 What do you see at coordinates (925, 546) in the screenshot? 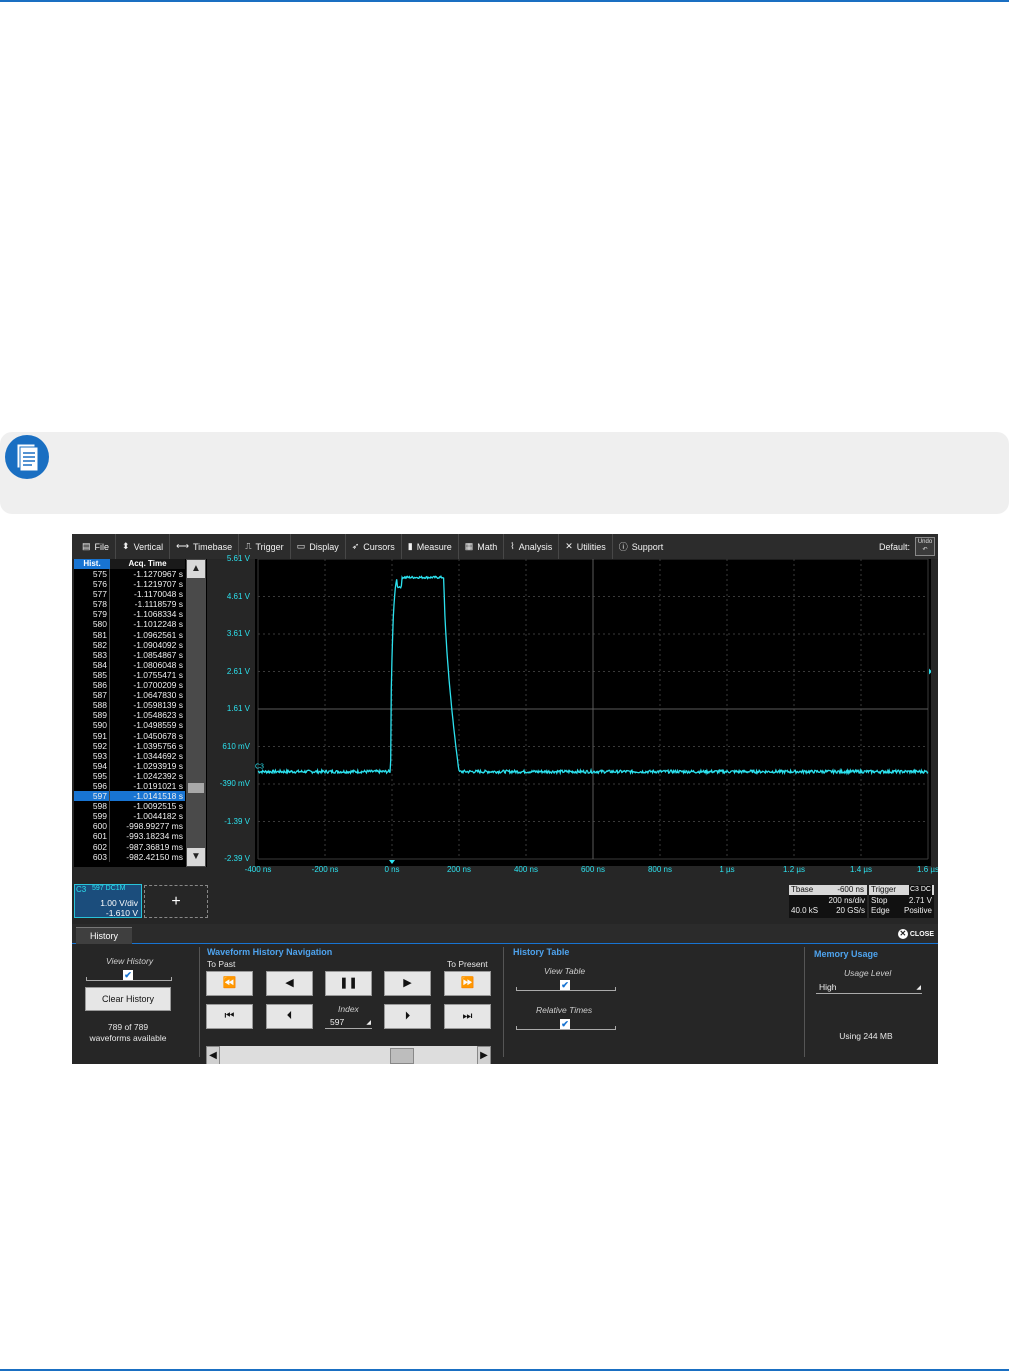
I see `undo-button: Undo ↶` at bounding box center [925, 546].